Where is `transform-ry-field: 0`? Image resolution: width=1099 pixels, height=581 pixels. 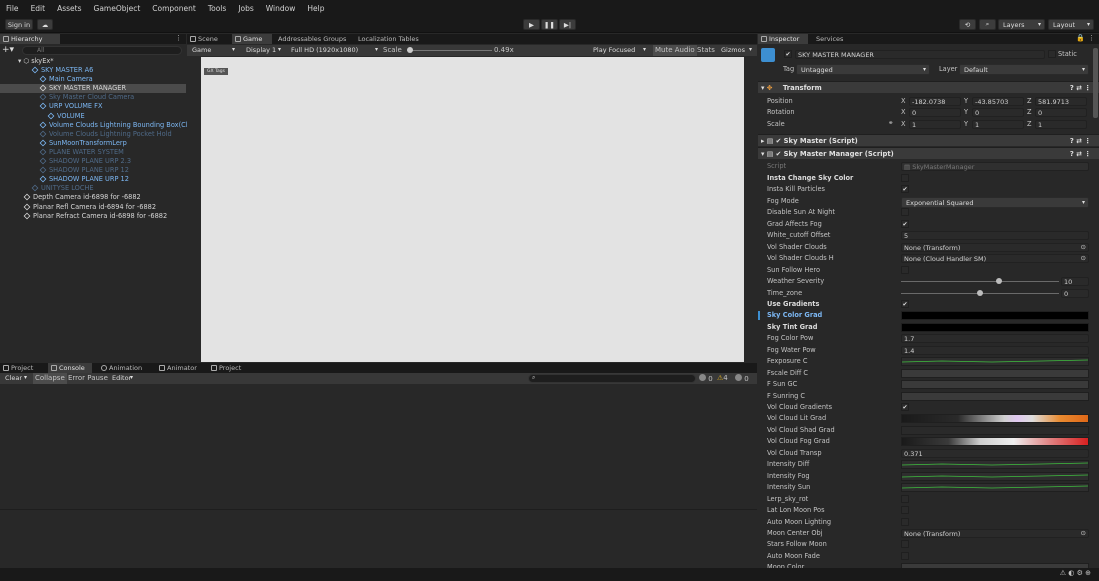 transform-ry-field: 0 is located at coordinates (998, 112).